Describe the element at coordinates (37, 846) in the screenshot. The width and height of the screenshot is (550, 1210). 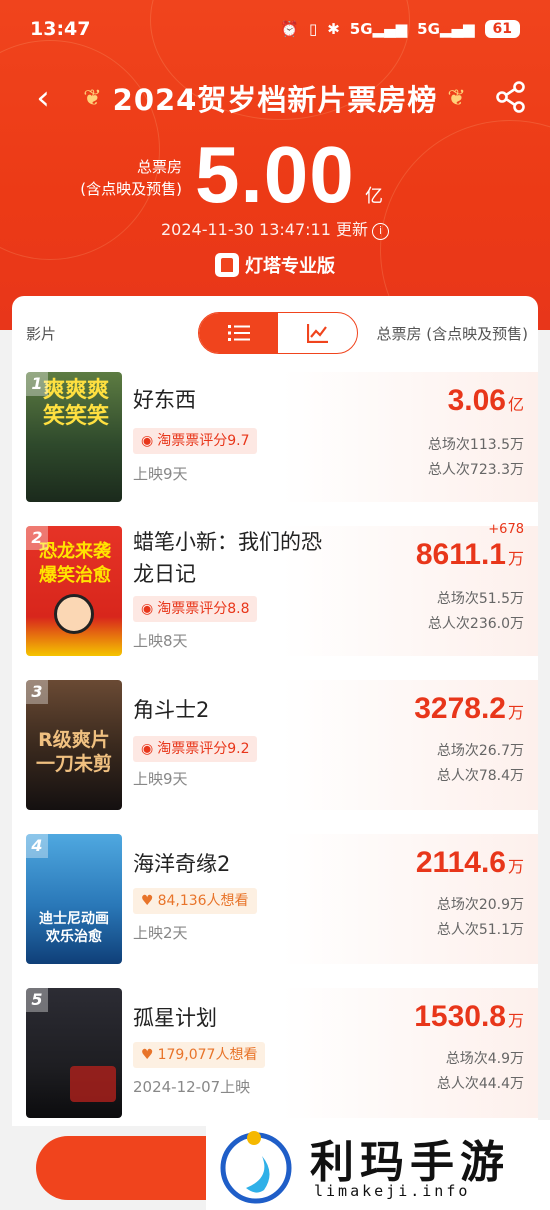
I see `rank-badge: 4` at that location.